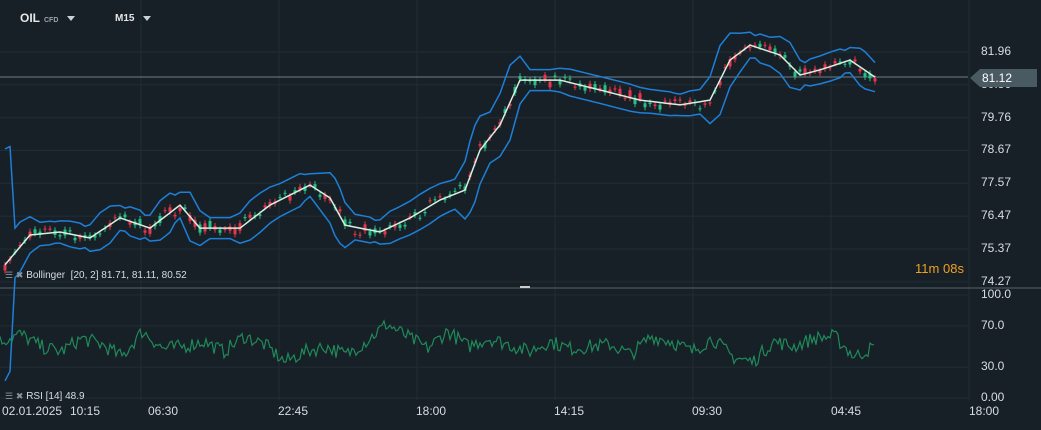 The height and width of the screenshot is (430, 1041). I want to click on current-price-label: 81.12, so click(1008, 78).